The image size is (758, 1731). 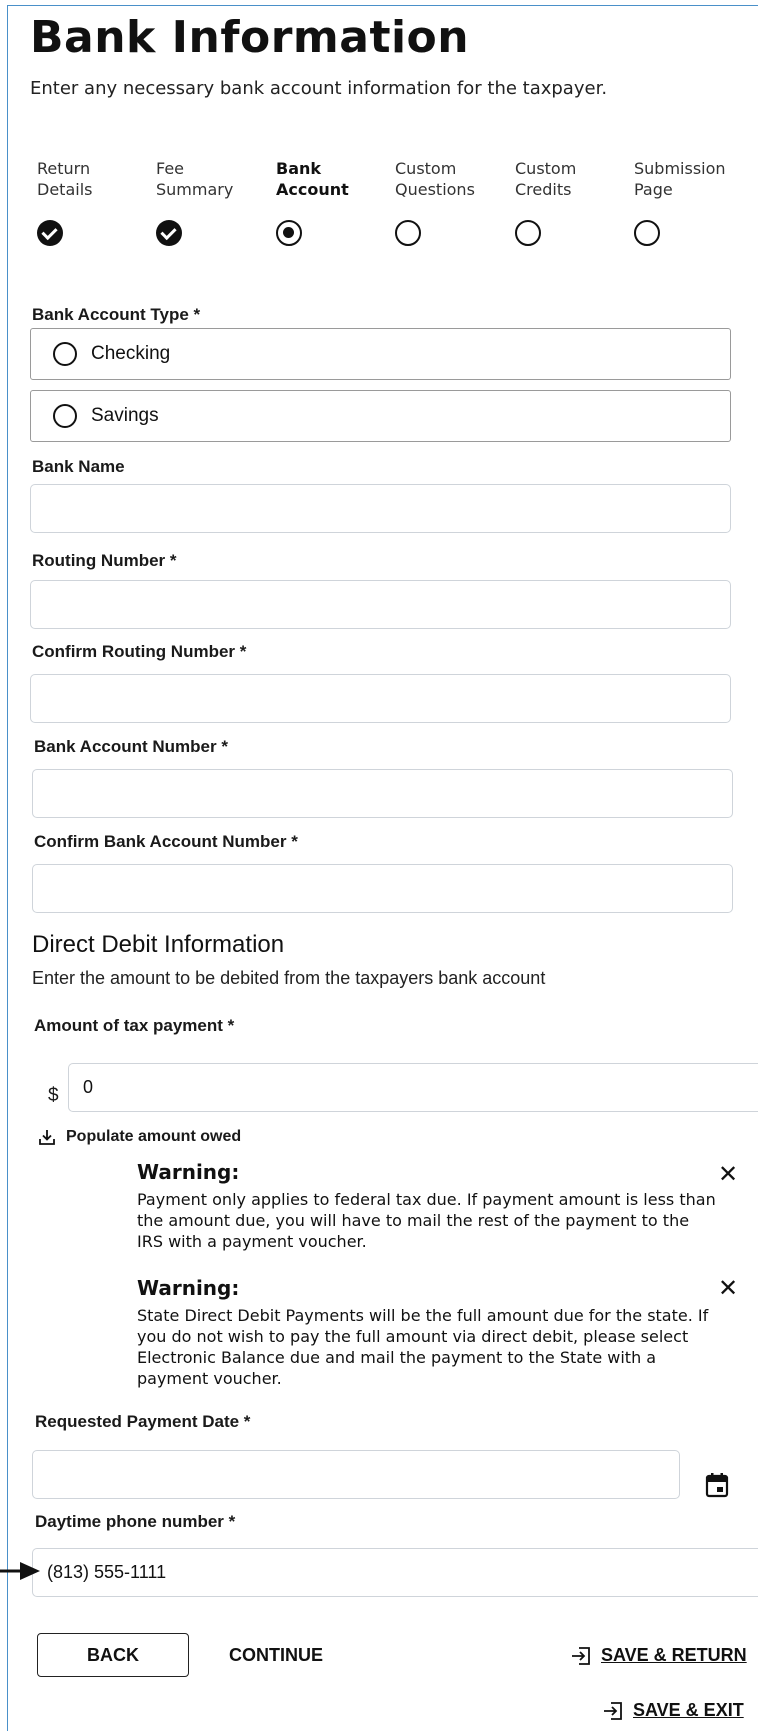 I want to click on step-current-icon, so click(x=289, y=233).